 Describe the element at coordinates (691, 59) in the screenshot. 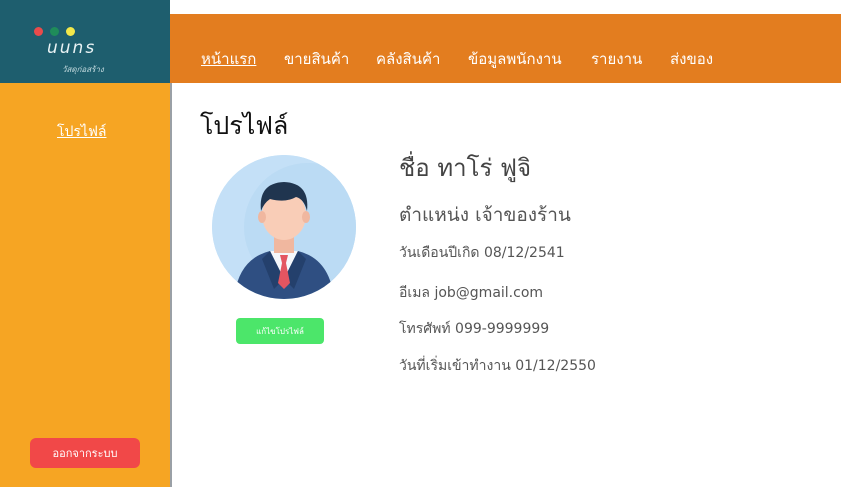

I see `nav-item-delivery: ส่งของ` at that location.